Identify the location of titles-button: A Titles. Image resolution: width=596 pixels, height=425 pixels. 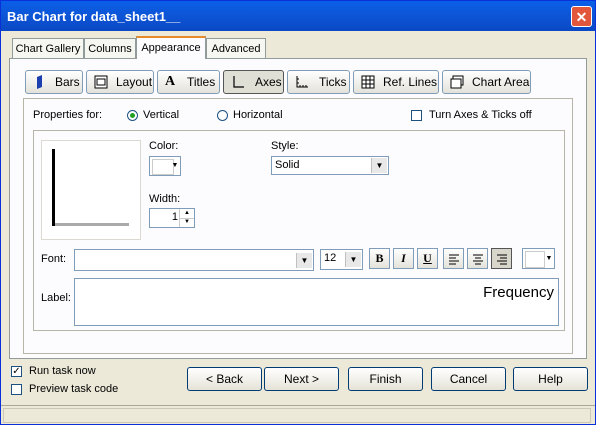
(188, 82).